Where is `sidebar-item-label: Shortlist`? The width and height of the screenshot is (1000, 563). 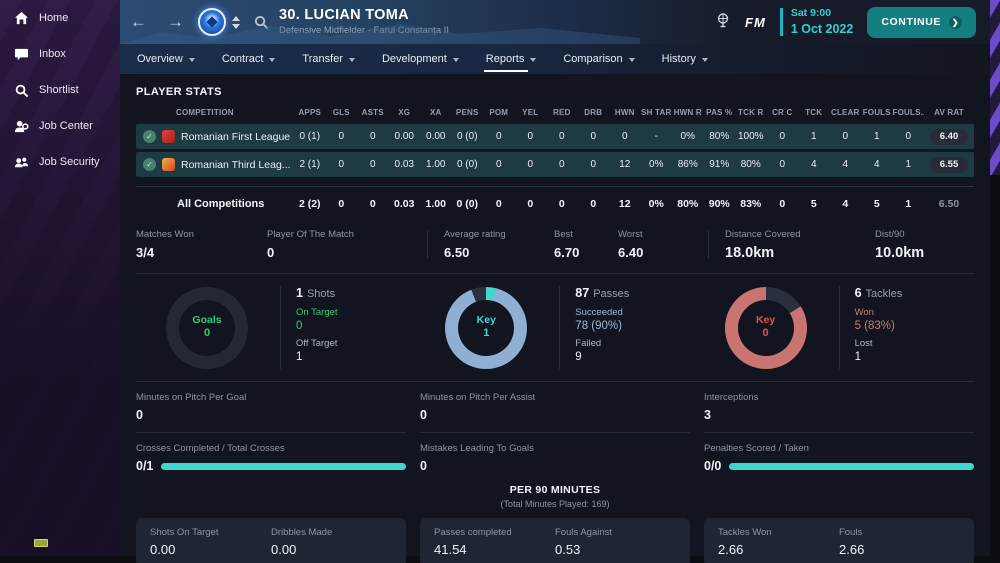
sidebar-item-label: Shortlist is located at coordinates (59, 90).